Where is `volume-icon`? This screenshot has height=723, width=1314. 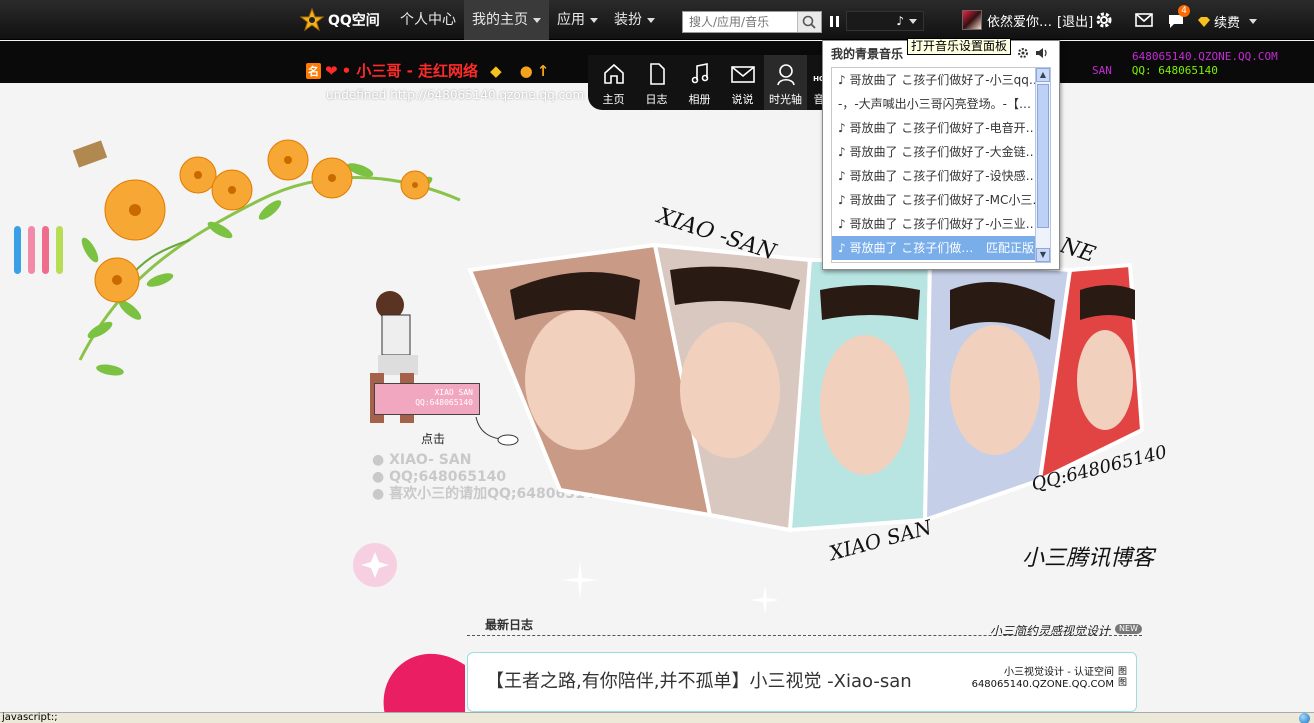 volume-icon is located at coordinates (1042, 53).